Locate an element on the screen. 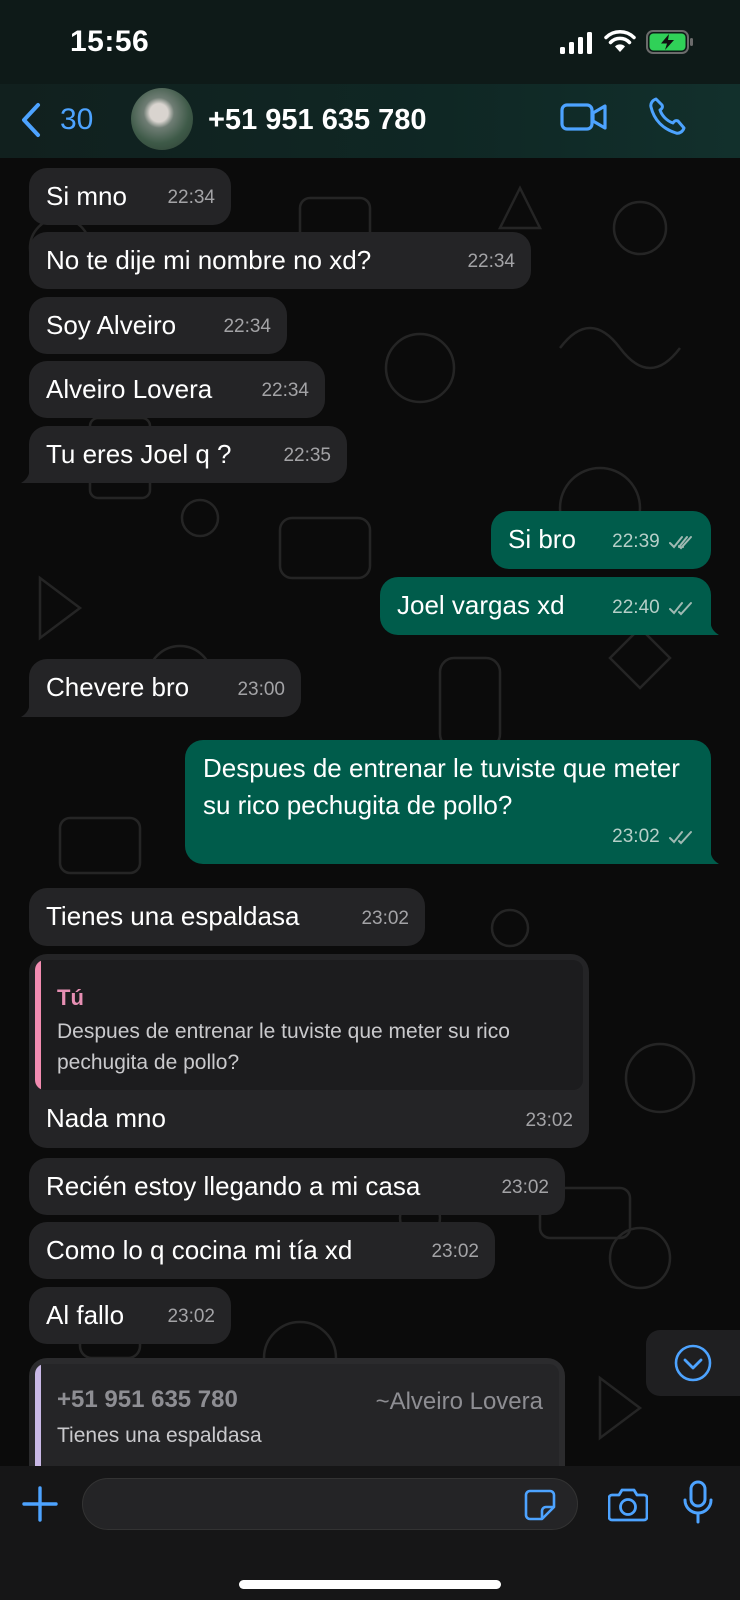 This screenshot has width=740, height=1600. message-incoming: Tu eres Joel q ? 22:35 is located at coordinates (184, 454).